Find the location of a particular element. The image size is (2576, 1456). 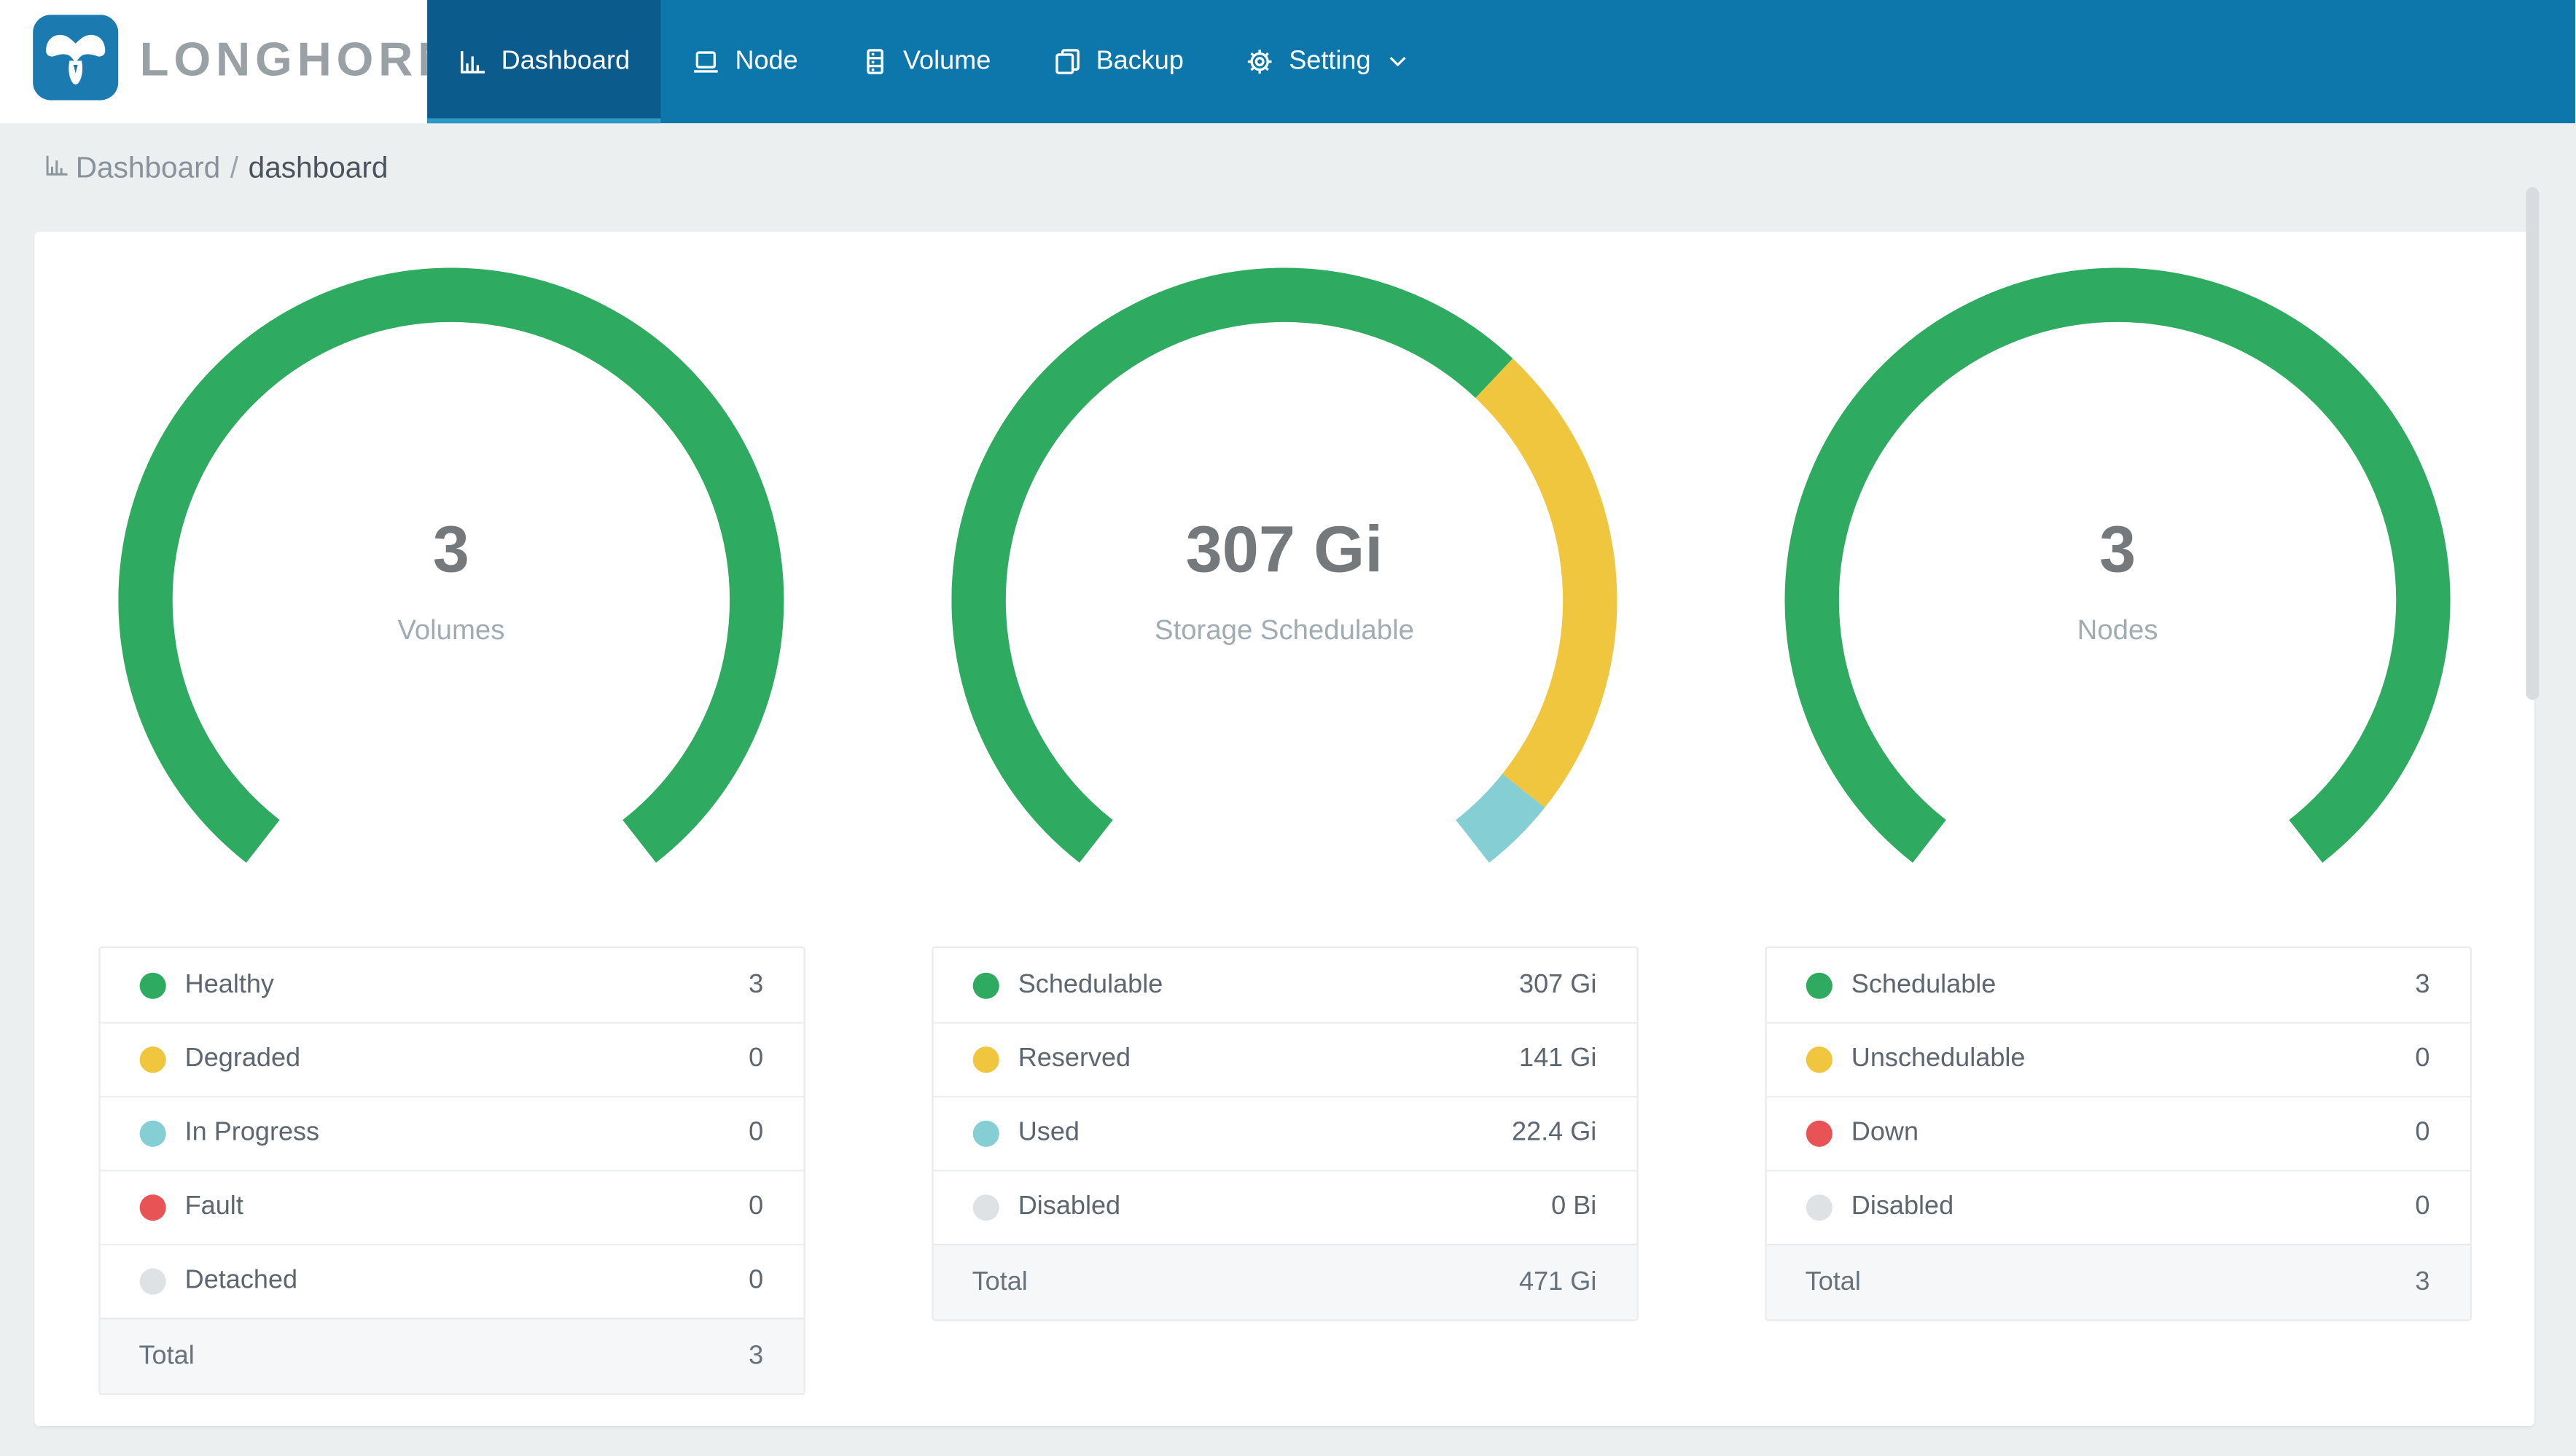

legend-value: 307 Gi is located at coordinates (1558, 984).